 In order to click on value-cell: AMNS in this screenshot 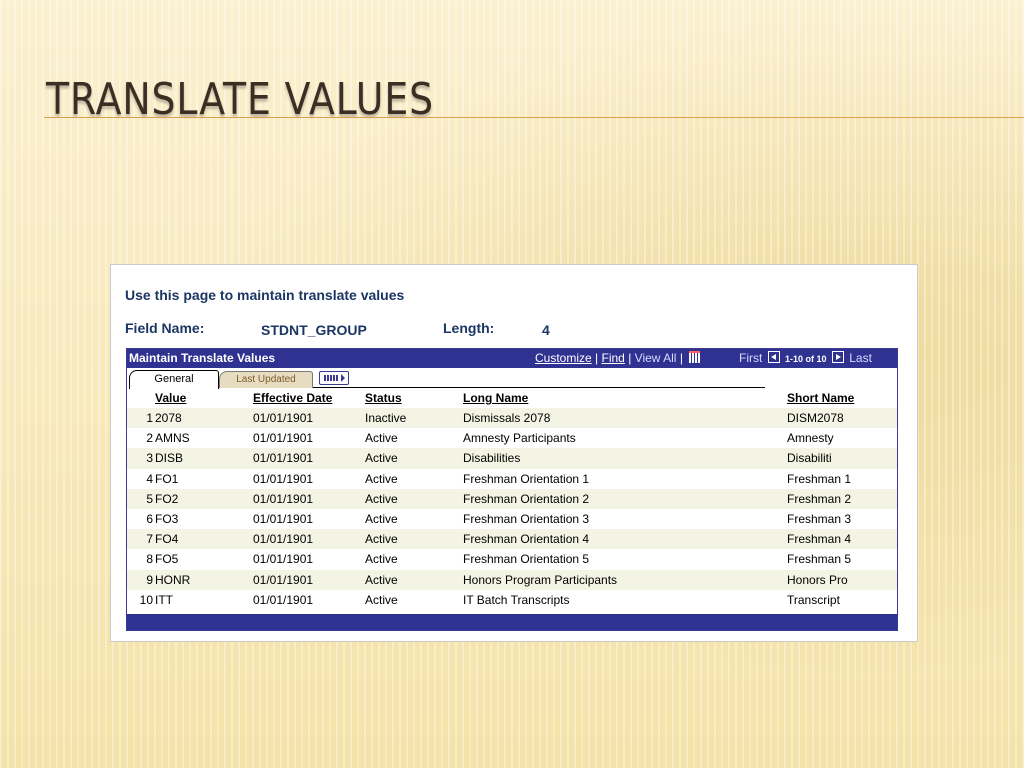, I will do `click(204, 438)`.